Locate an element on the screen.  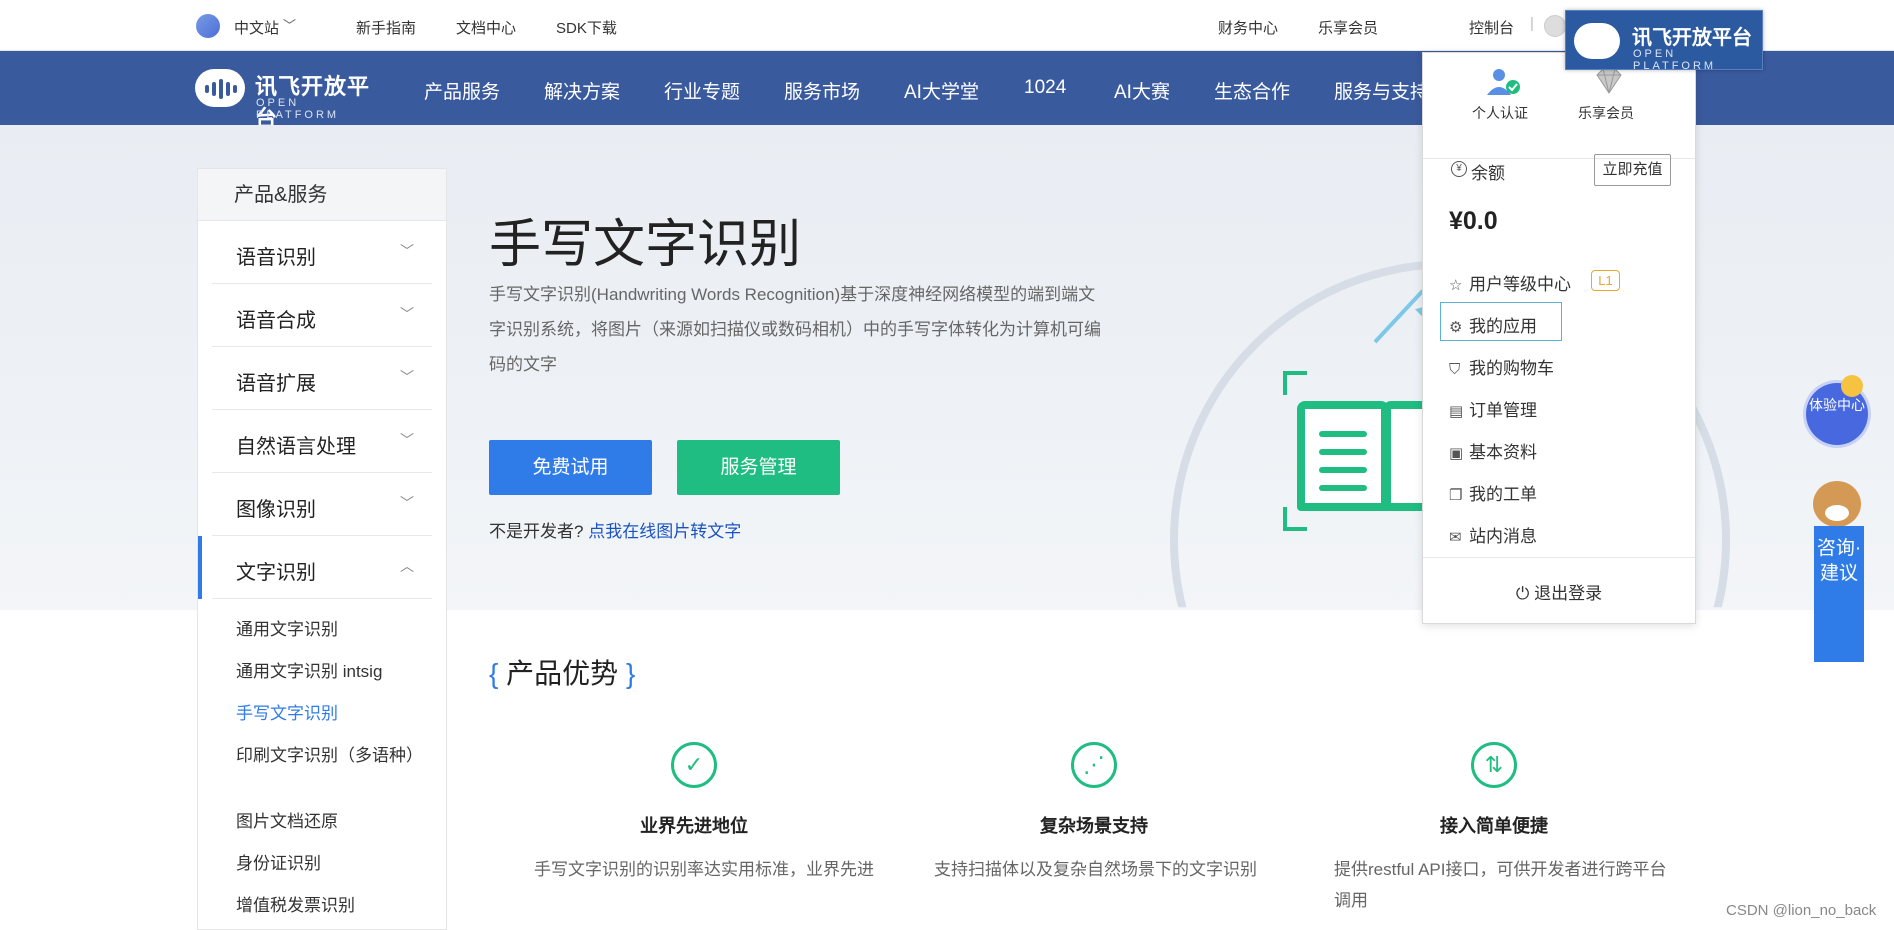
menu-item-orders: ▤ 订单管理 is located at coordinates (1493, 408).